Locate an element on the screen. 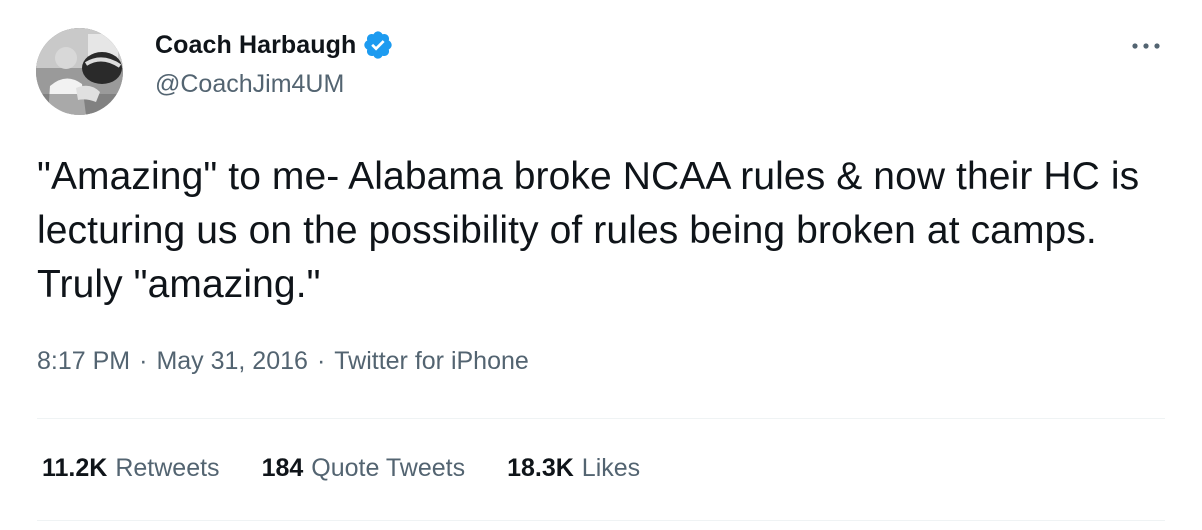 Image resolution: width=1202 pixels, height=530 pixels. author-name-row: Coach Harbaugh is located at coordinates (274, 45).